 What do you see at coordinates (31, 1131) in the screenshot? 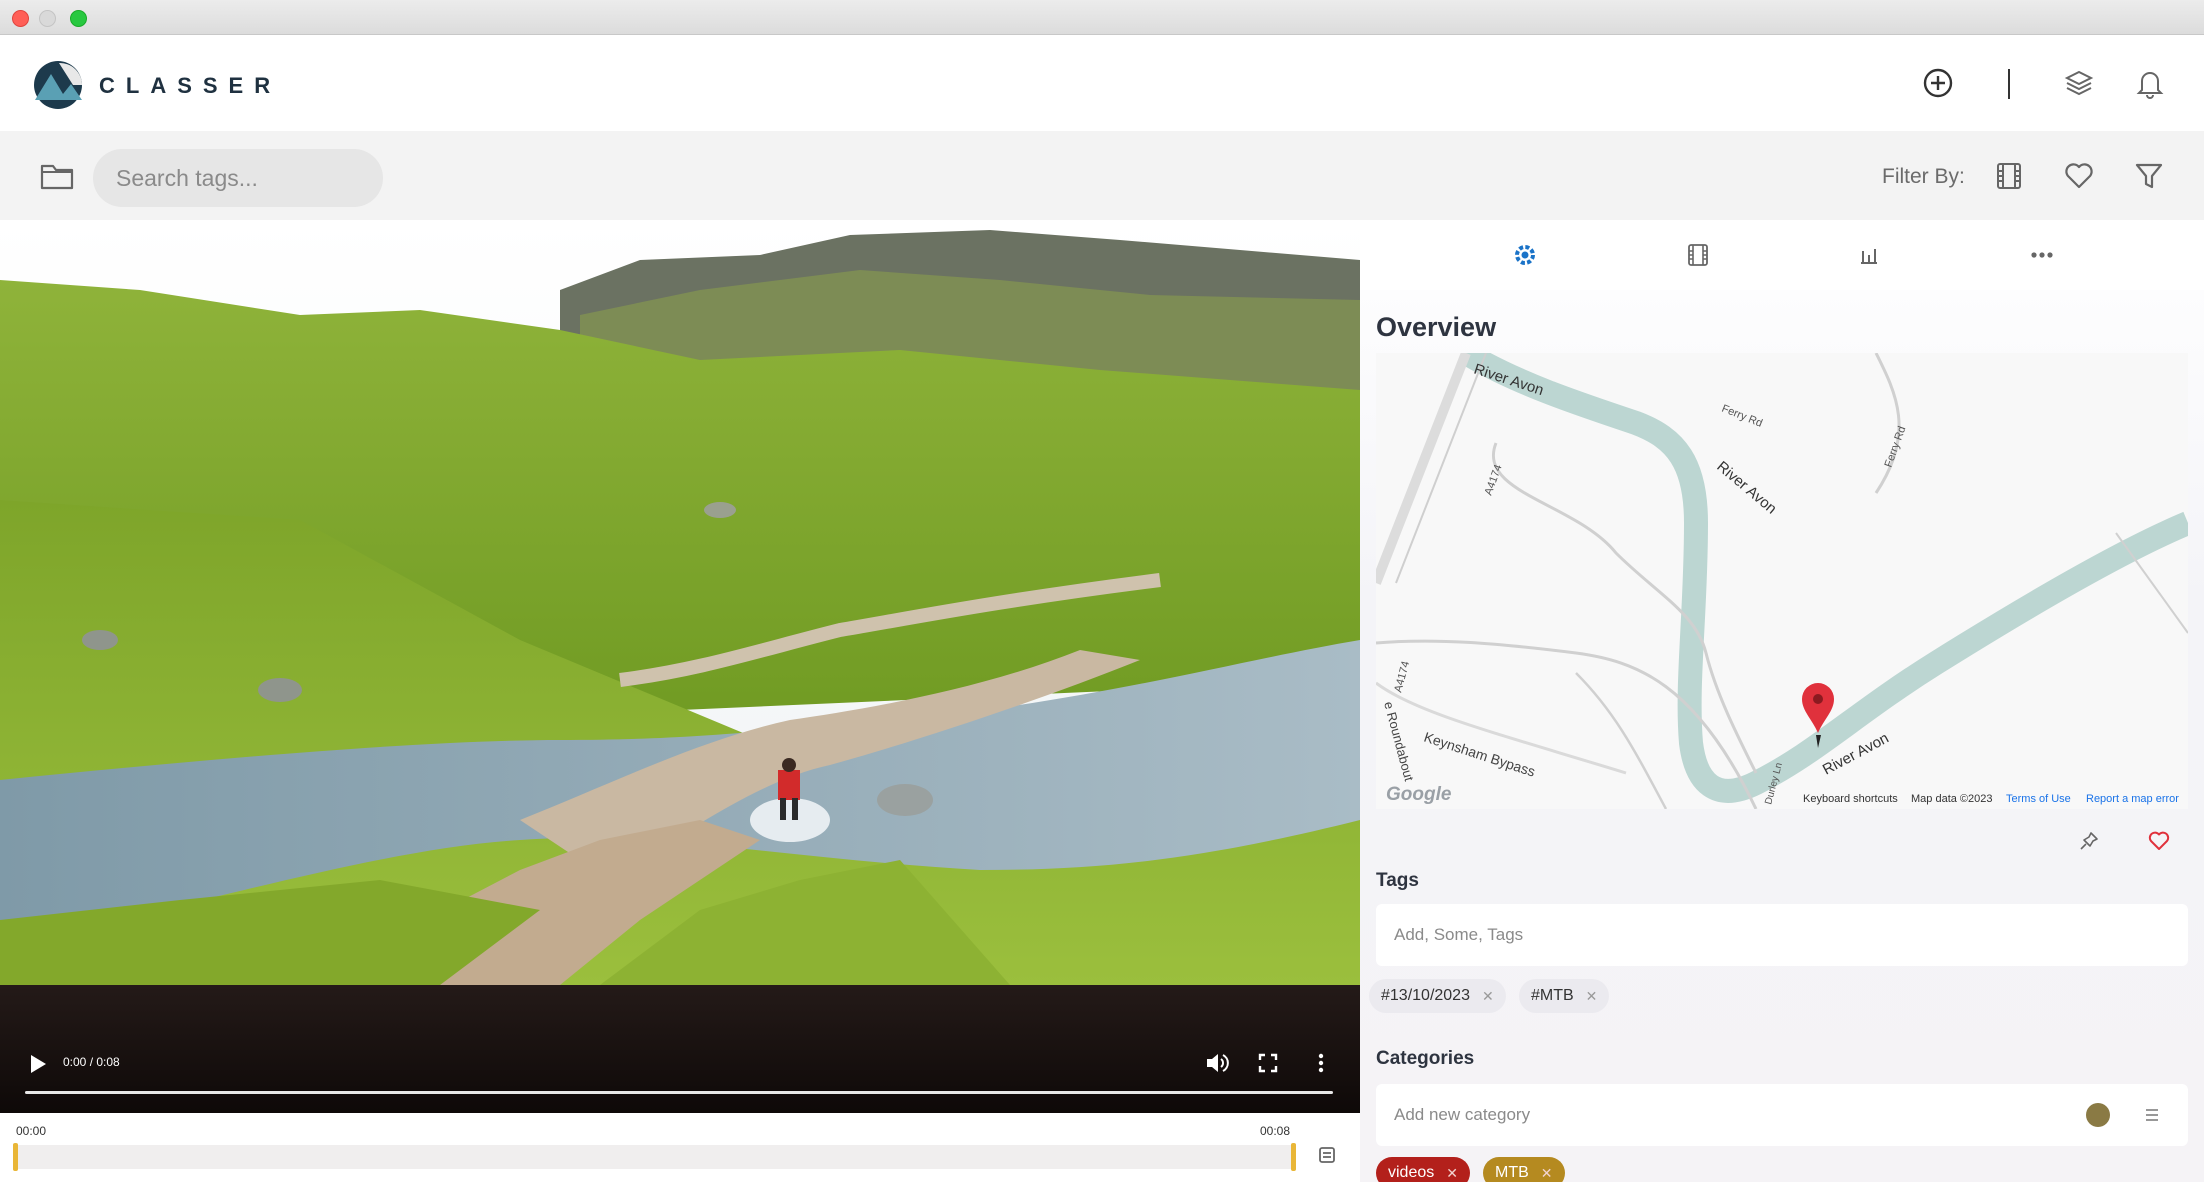
I see `timeline-start-time: 00:00` at bounding box center [31, 1131].